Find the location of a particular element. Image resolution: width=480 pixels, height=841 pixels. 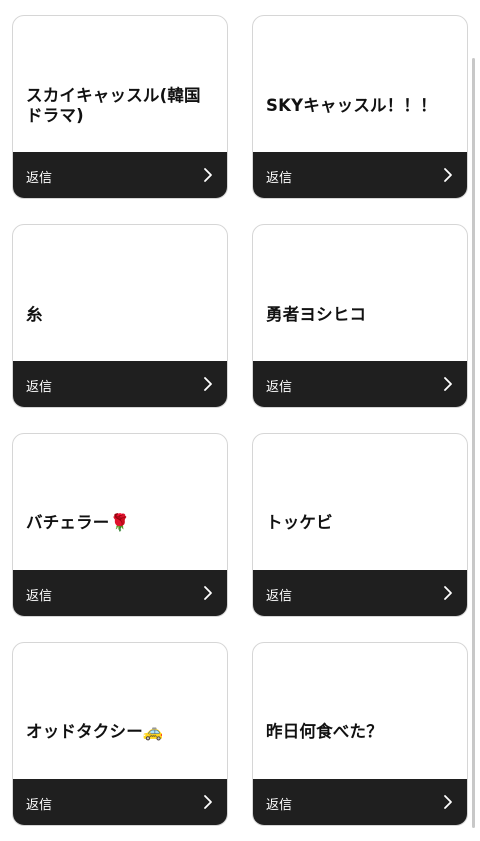

card-title-area: バチェラー🌹 is located at coordinates (120, 503).